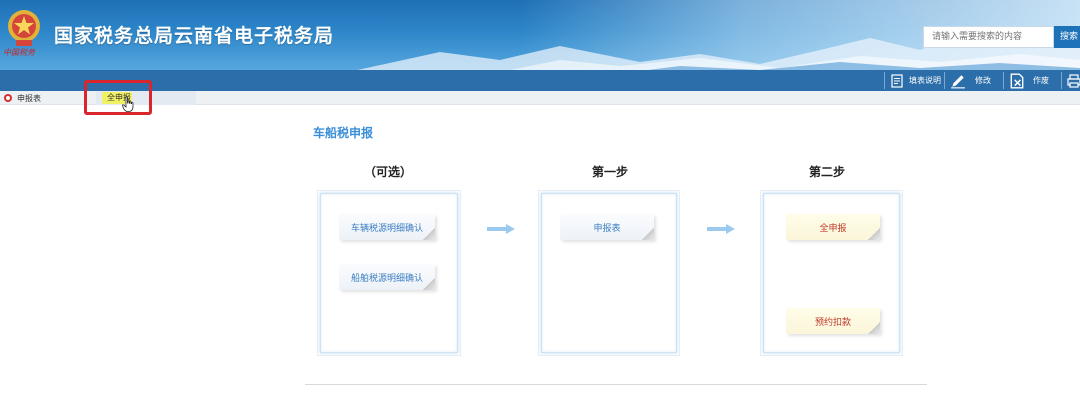 The height and width of the screenshot is (407, 1080). I want to click on print-icon, so click(1073, 80).